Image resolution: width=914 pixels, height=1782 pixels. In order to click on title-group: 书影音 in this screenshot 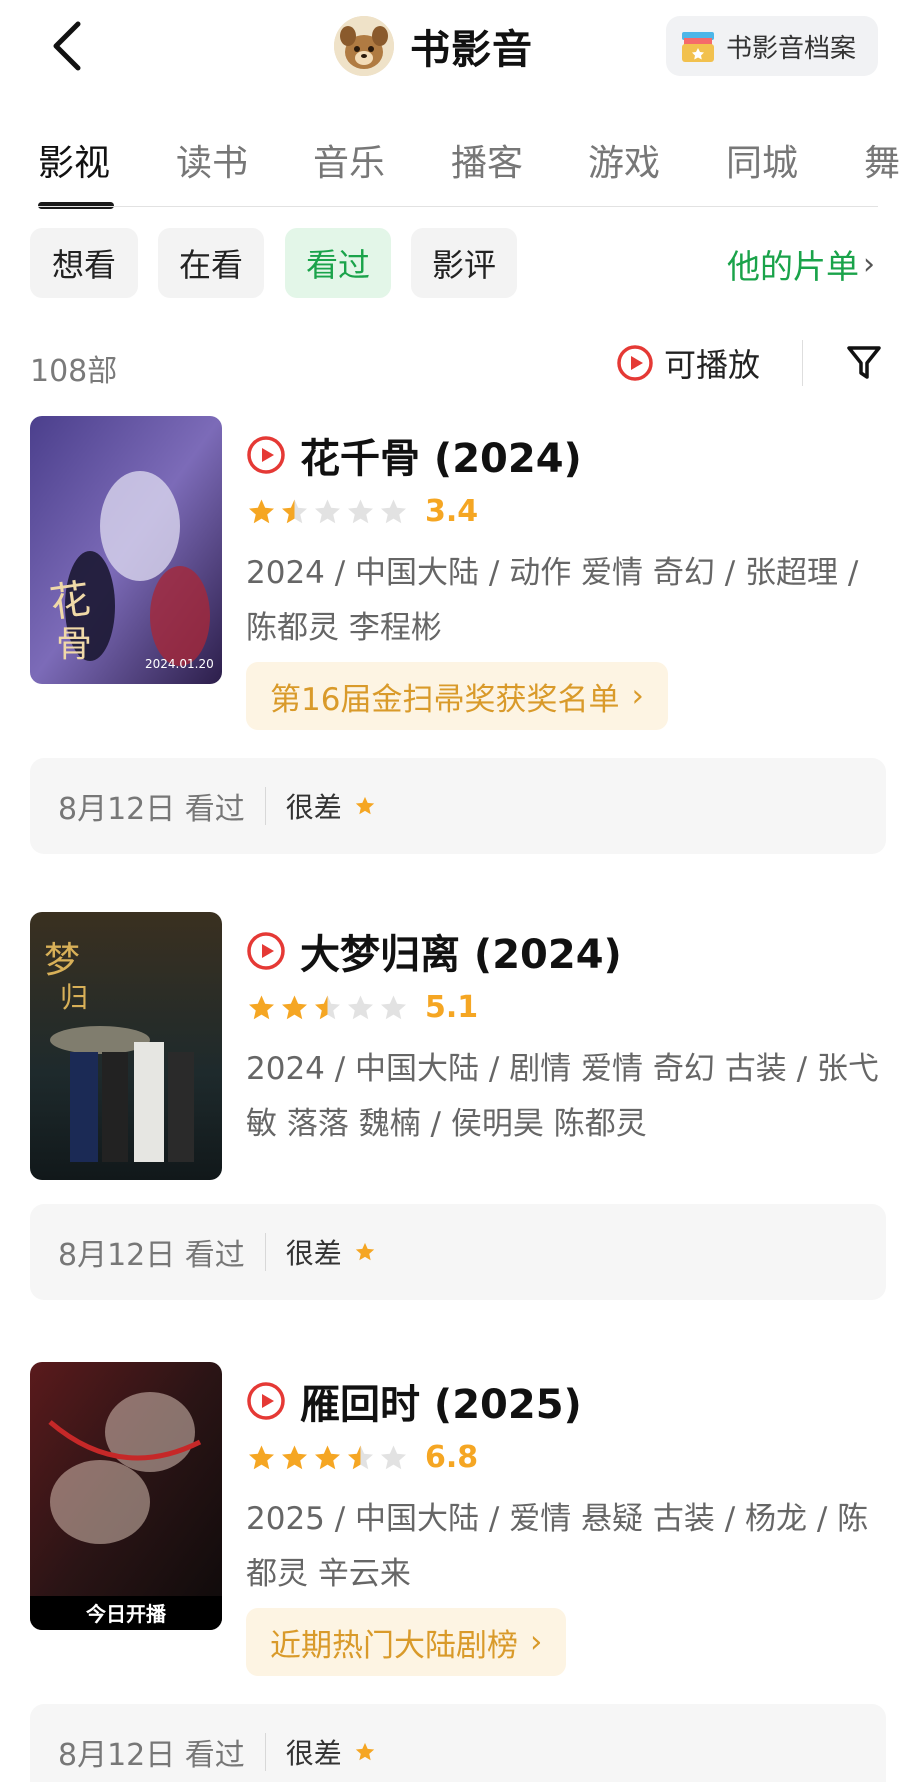, I will do `click(433, 46)`.